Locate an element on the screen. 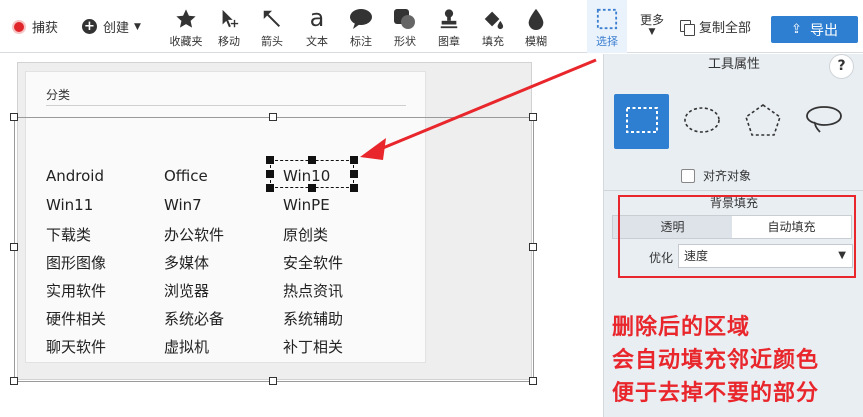 The height and width of the screenshot is (417, 863). help-button: ? is located at coordinates (841, 66).